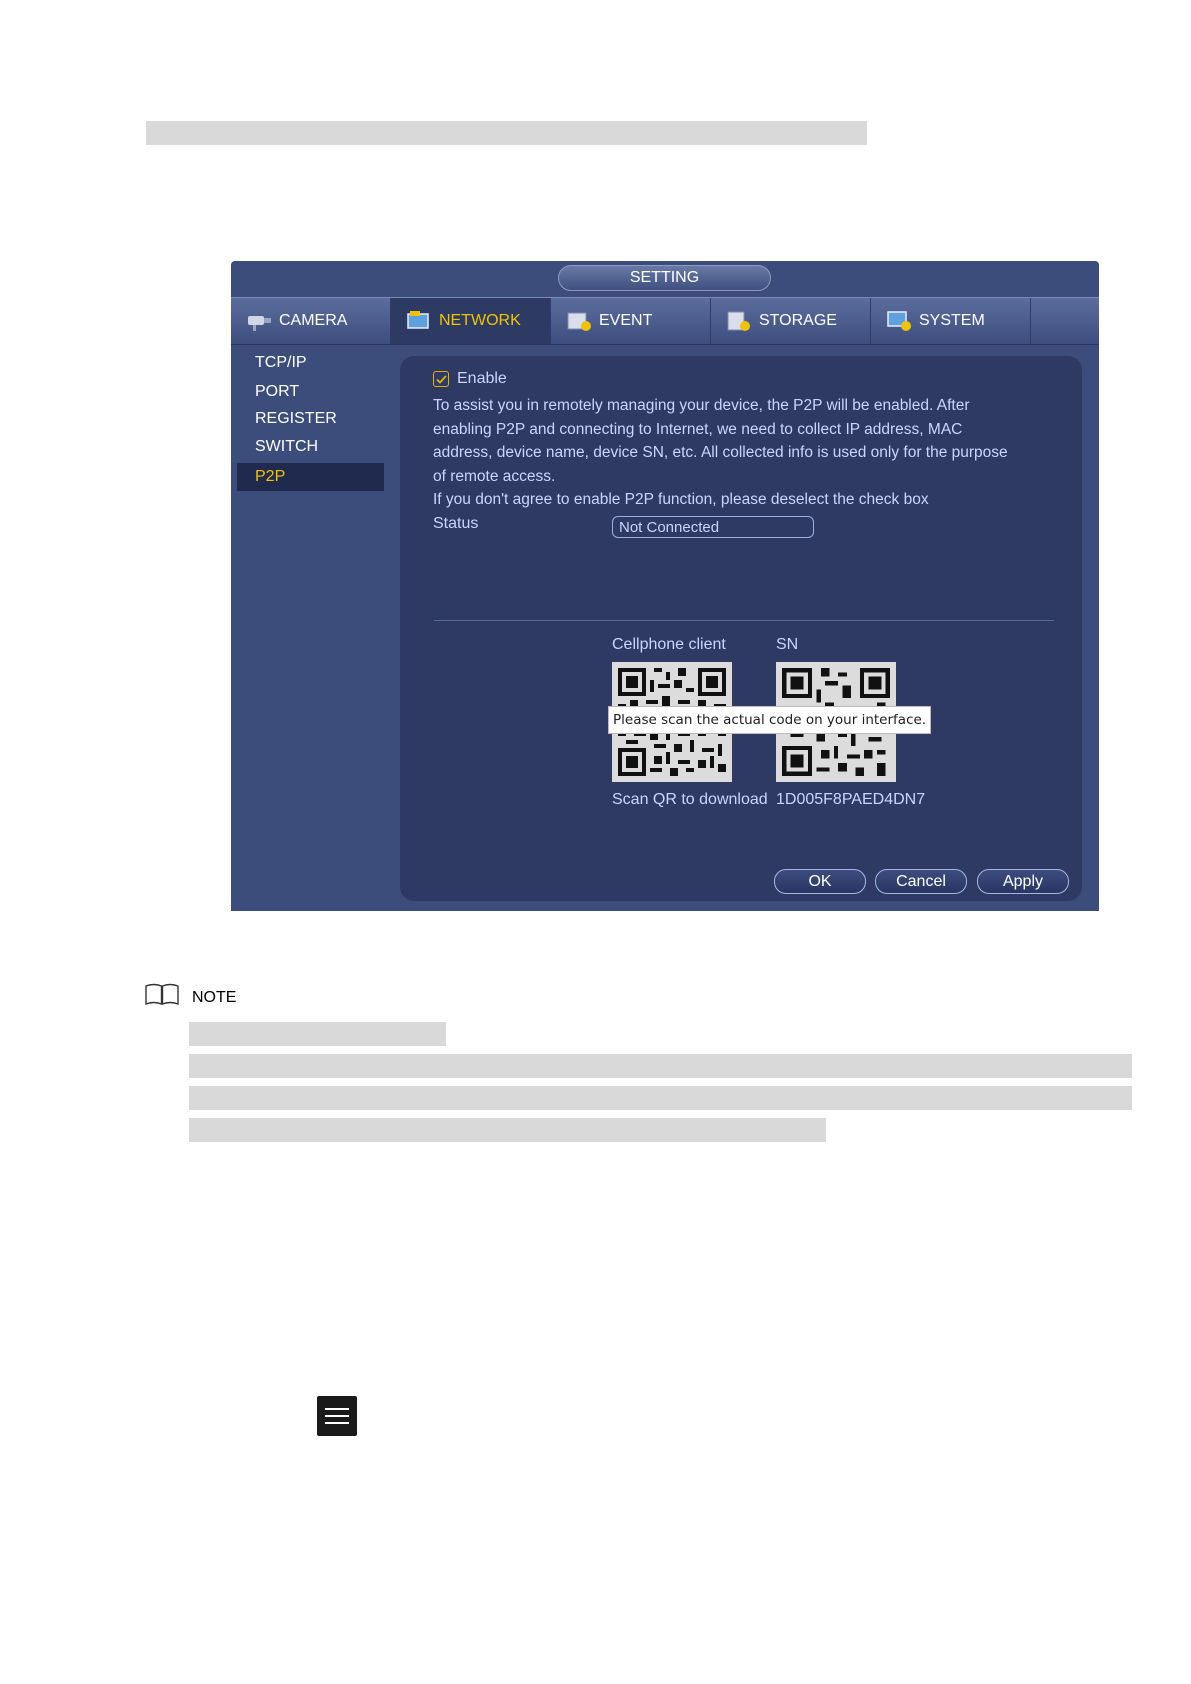 Image resolution: width=1191 pixels, height=1684 pixels. I want to click on tab-label: STORAGE, so click(798, 320).